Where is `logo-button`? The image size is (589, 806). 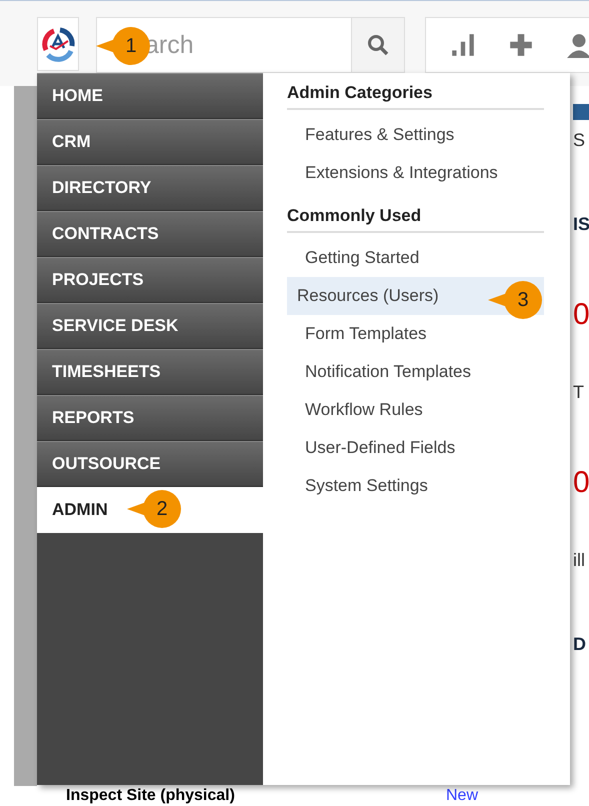
logo-button is located at coordinates (58, 44).